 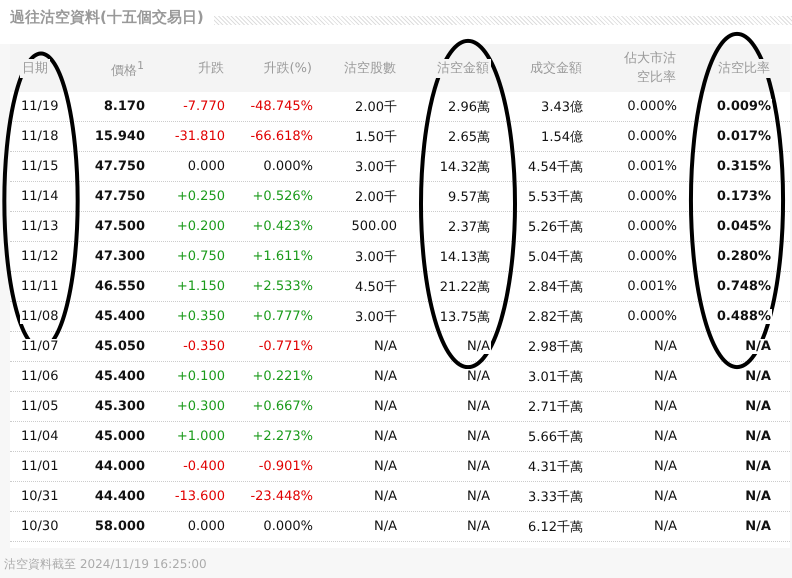 I want to click on table-cell: 9.57萬, so click(x=469, y=197).